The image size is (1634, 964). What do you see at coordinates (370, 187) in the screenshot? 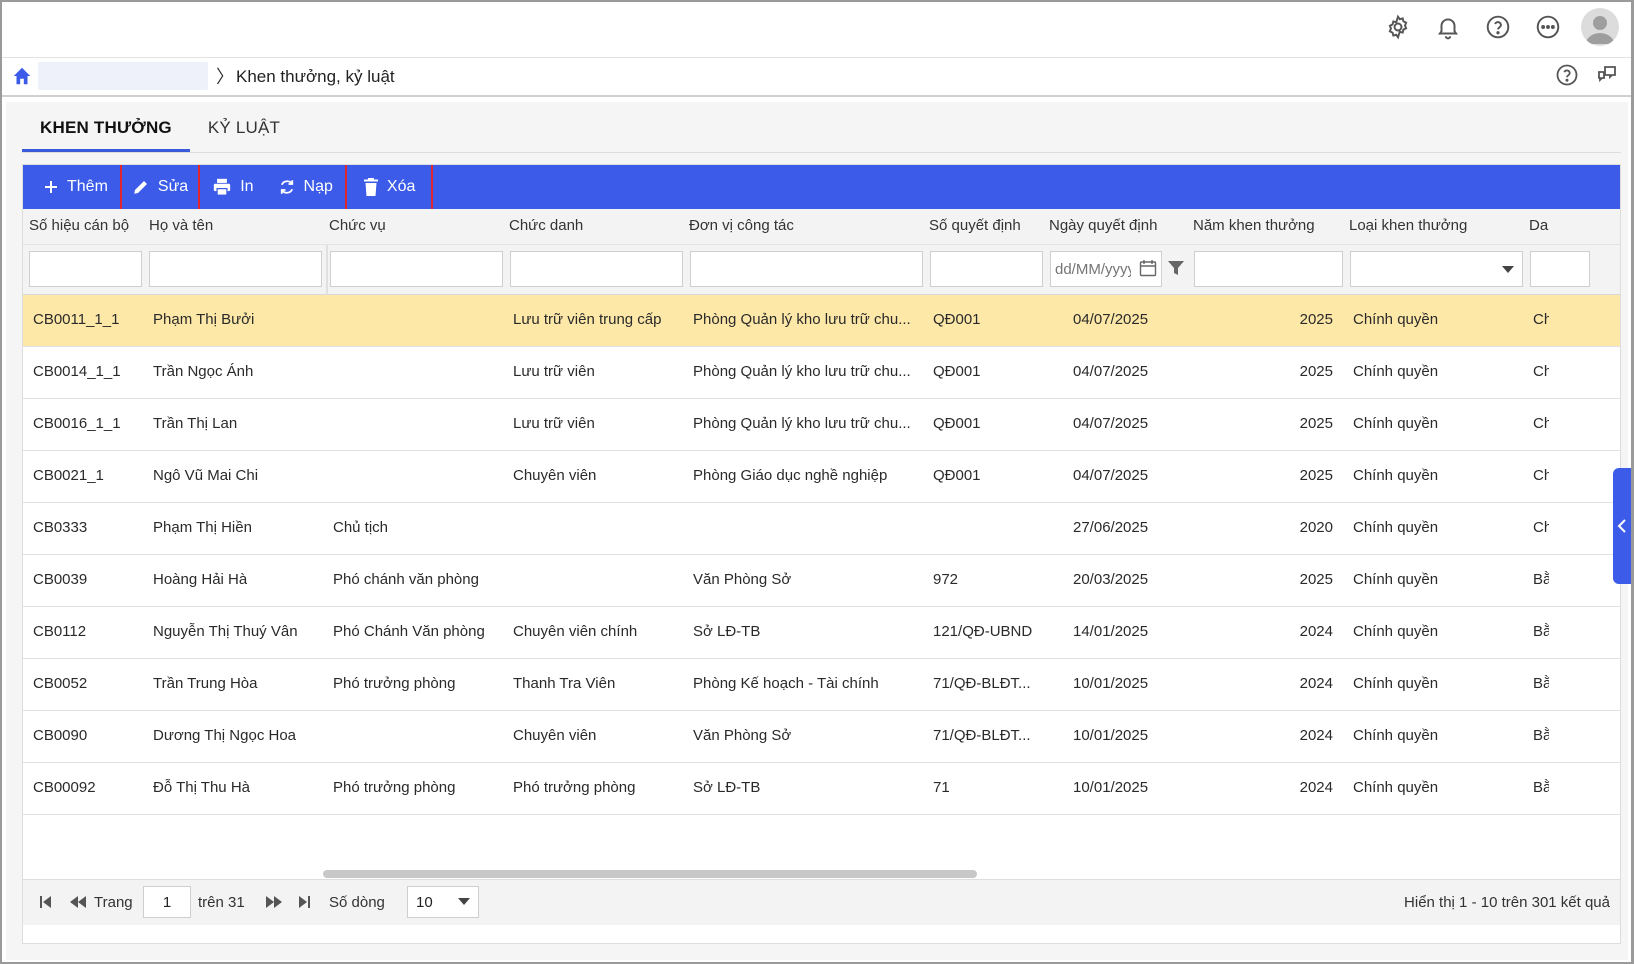
I see `trash-icon` at bounding box center [370, 187].